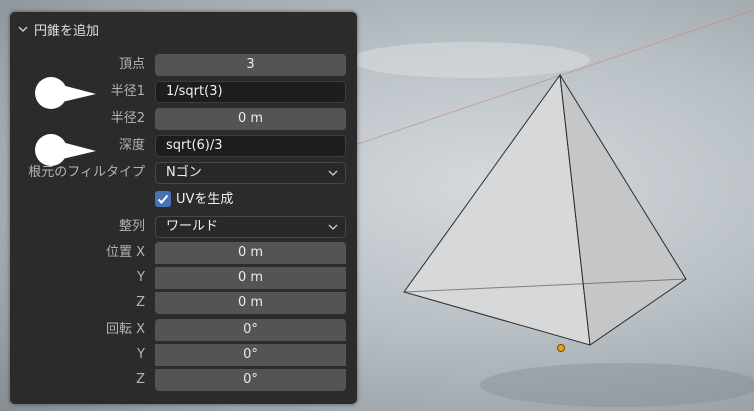 Image resolution: width=754 pixels, height=411 pixels. What do you see at coordinates (140, 379) in the screenshot?
I see `rotation-z-label: Z` at bounding box center [140, 379].